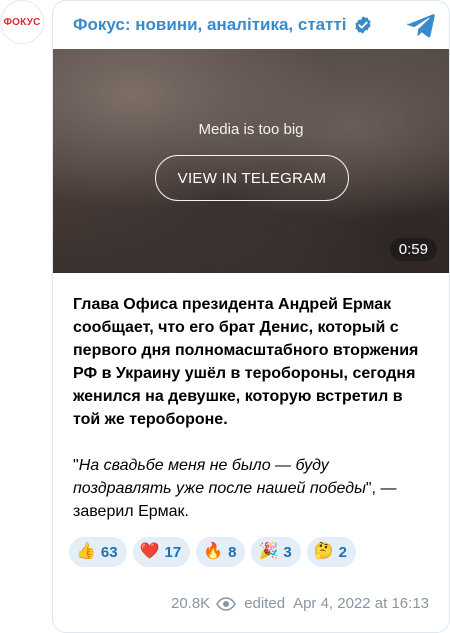  Describe the element at coordinates (98, 552) in the screenshot. I see `reaction-thumbs-up: 👍 63` at that location.